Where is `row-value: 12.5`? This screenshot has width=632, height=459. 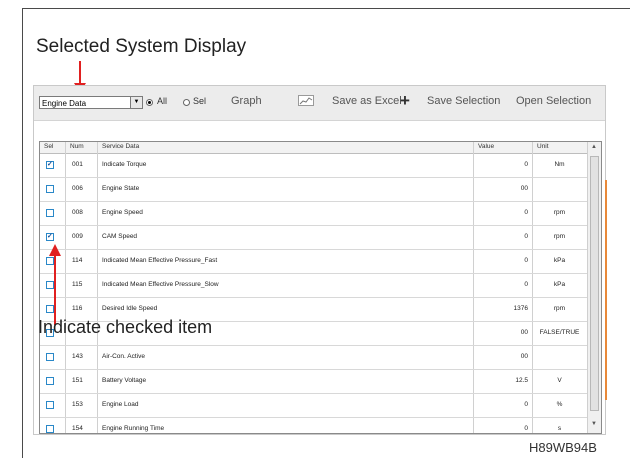
row-value: 12.5 is located at coordinates (521, 380).